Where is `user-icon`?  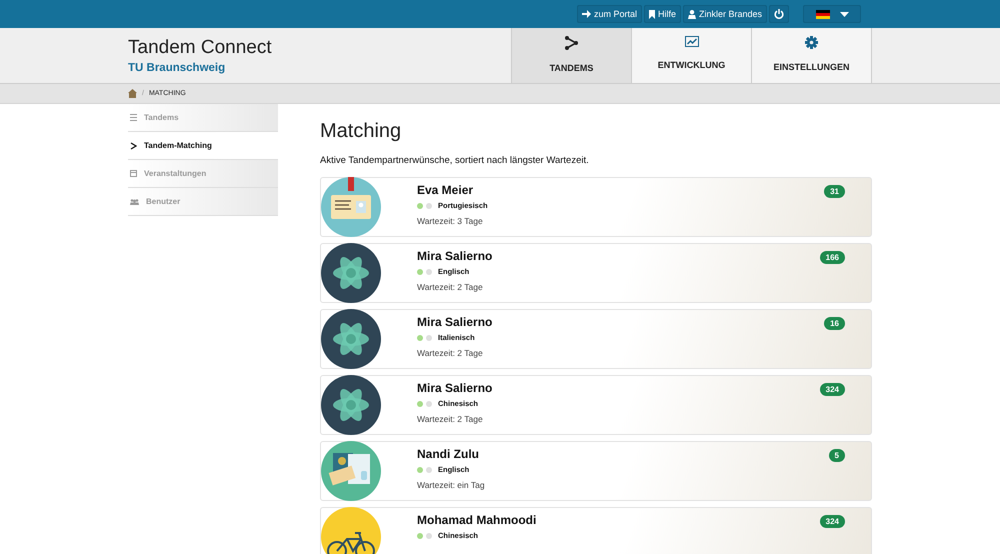 user-icon is located at coordinates (692, 14).